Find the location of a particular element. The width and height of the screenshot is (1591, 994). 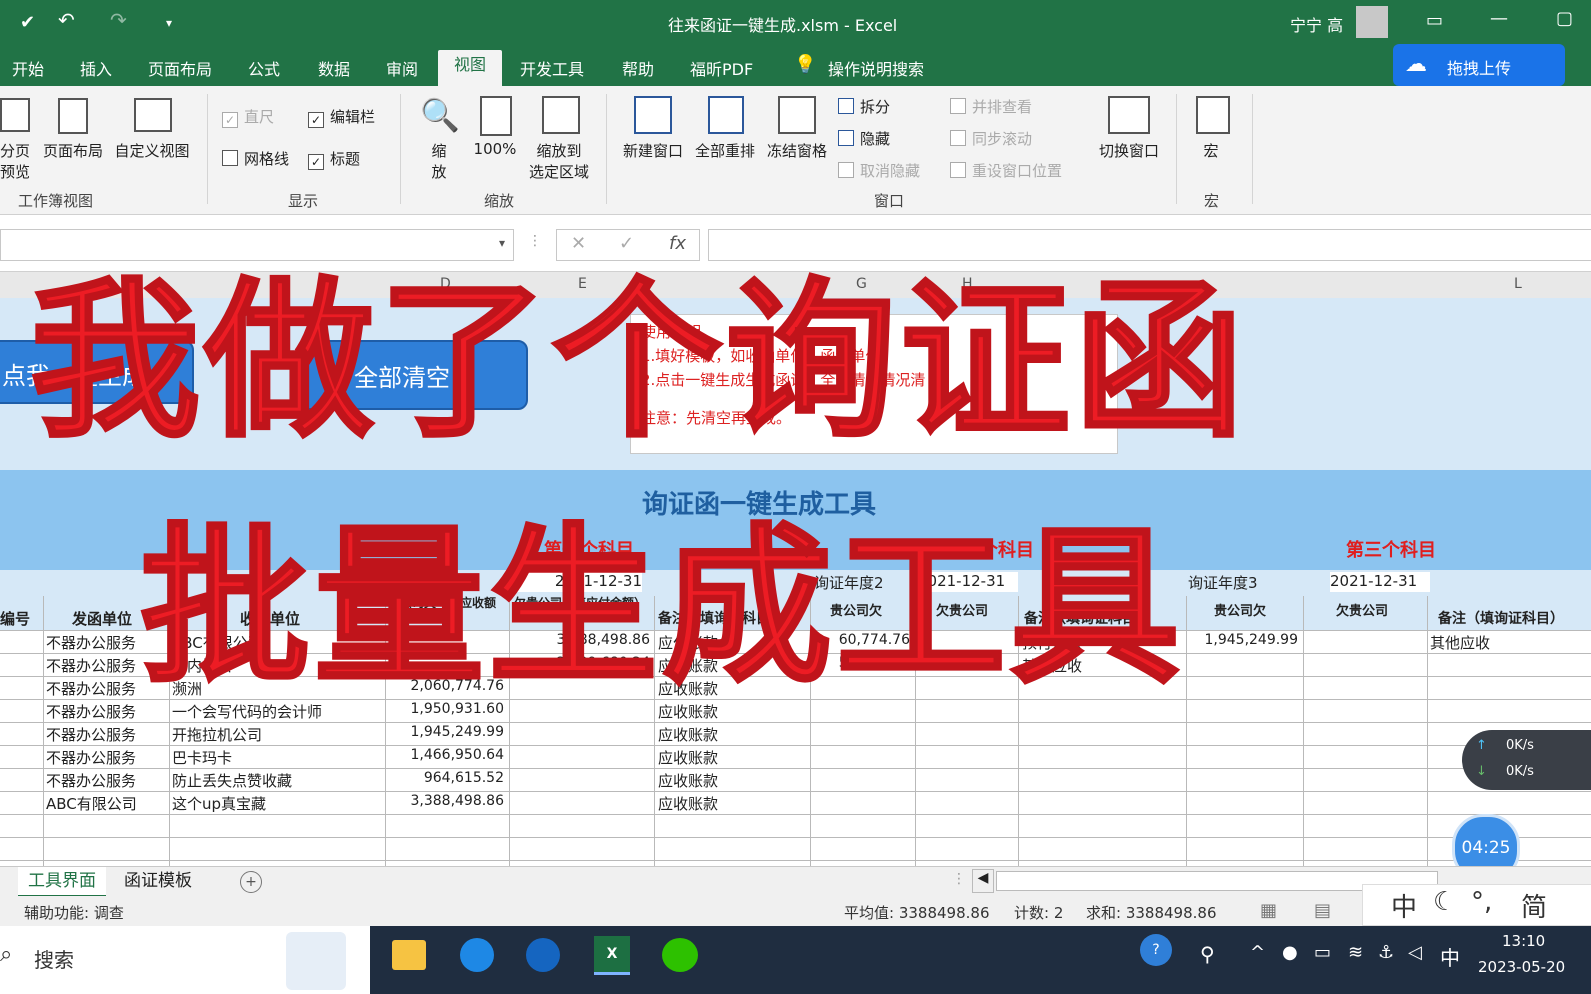

insert-function-icon: fx is located at coordinates (677, 243).